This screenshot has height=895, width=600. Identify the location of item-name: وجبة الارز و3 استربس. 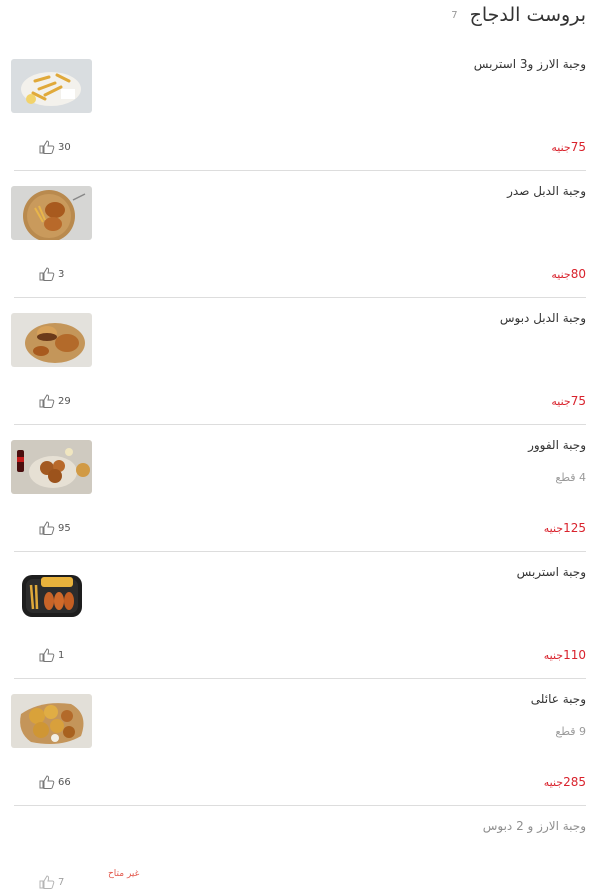
(529, 64).